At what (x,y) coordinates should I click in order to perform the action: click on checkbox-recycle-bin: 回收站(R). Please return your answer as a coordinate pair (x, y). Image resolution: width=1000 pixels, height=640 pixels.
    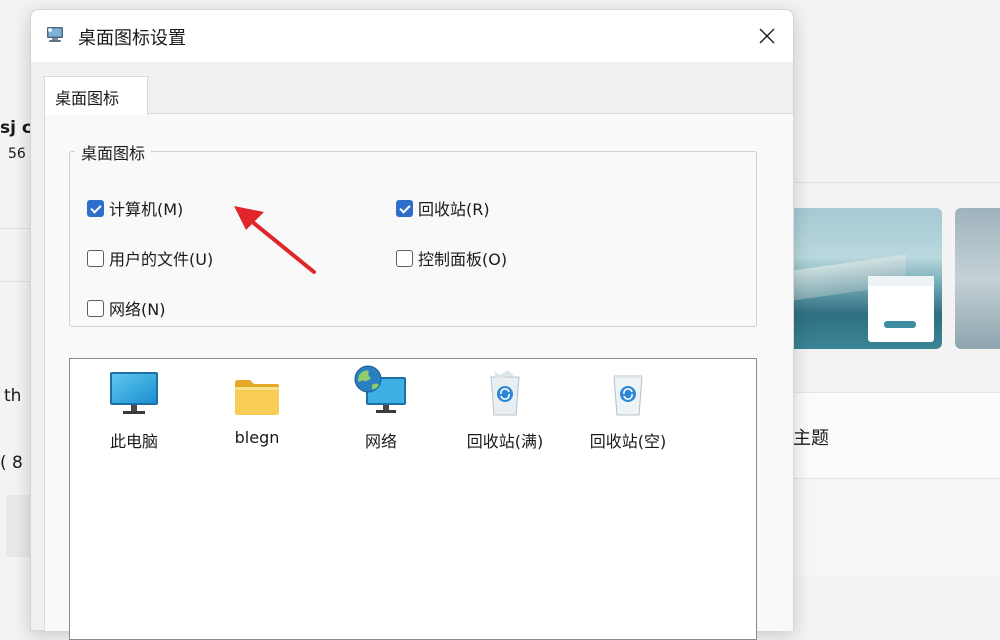
    Looking at the image, I should click on (443, 208).